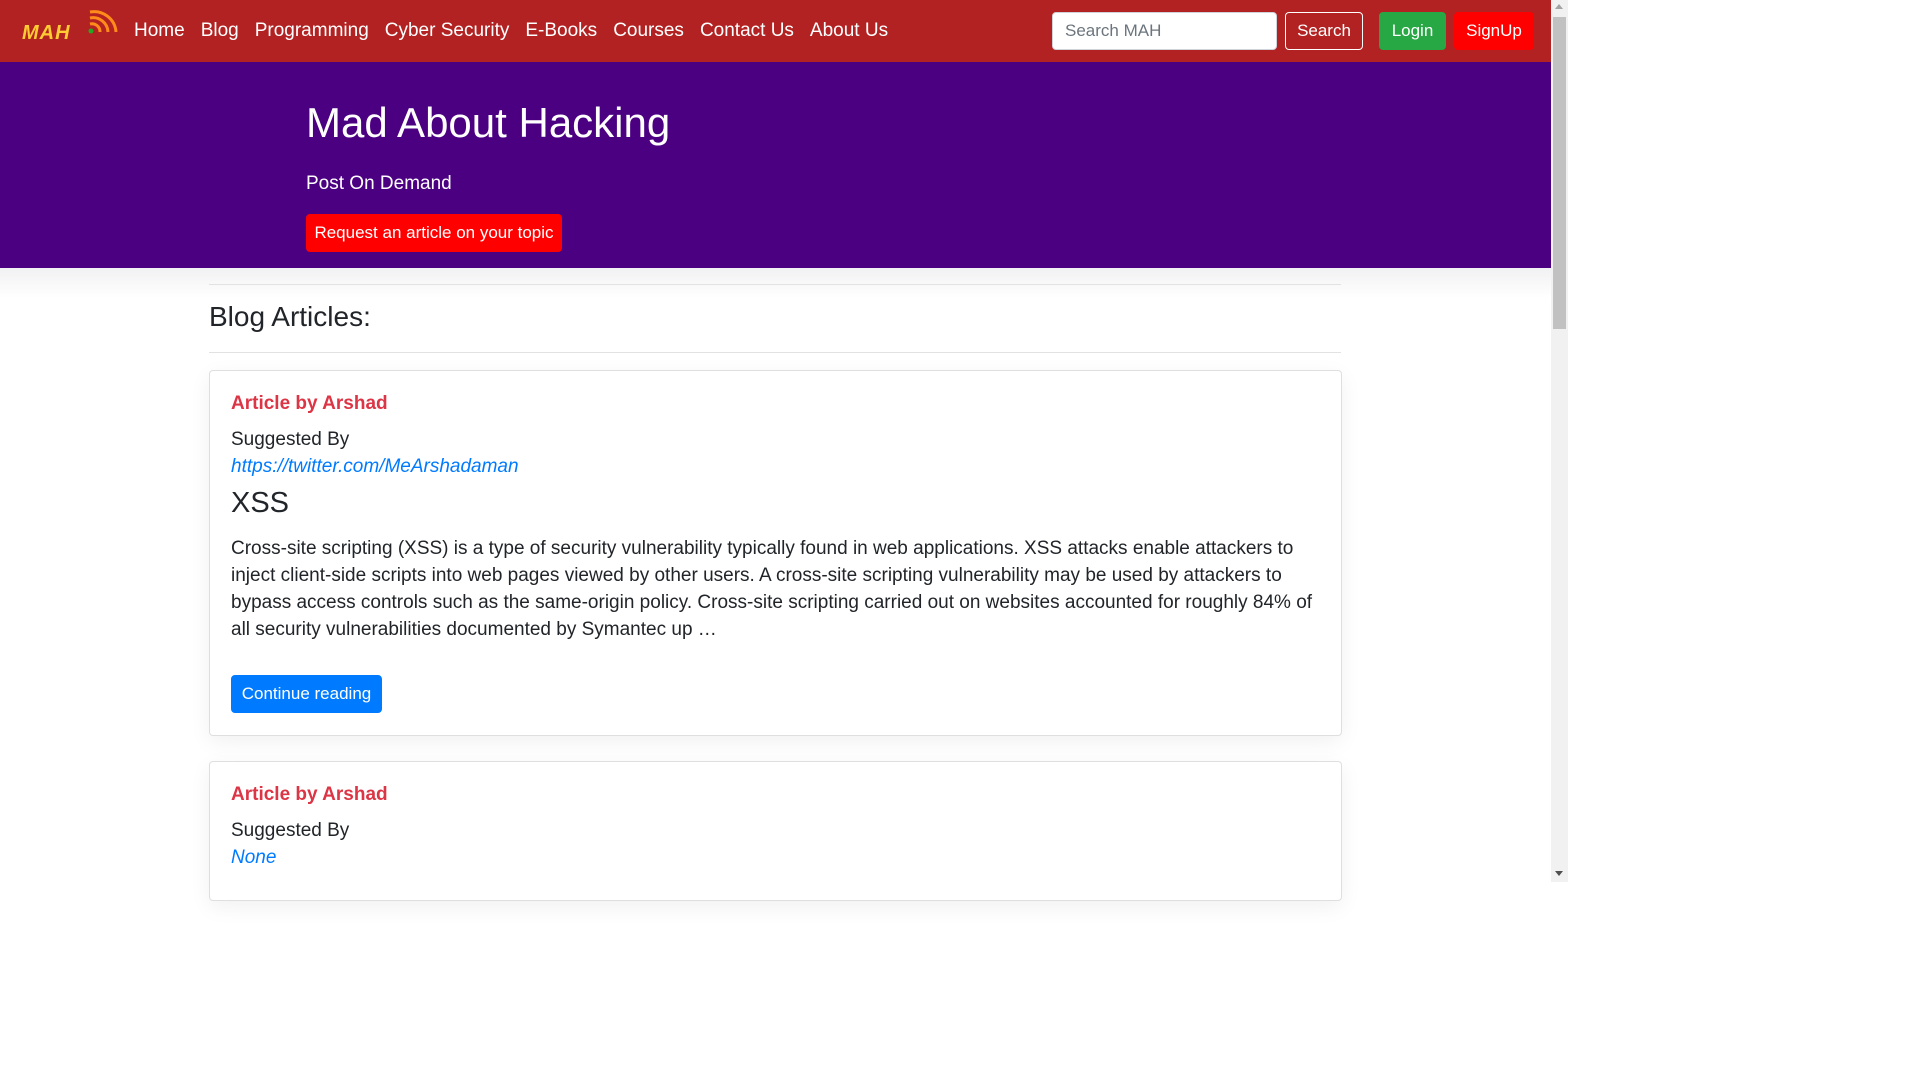 The image size is (1920, 1080). What do you see at coordinates (1559, 441) in the screenshot?
I see `vertical-scrollbar` at bounding box center [1559, 441].